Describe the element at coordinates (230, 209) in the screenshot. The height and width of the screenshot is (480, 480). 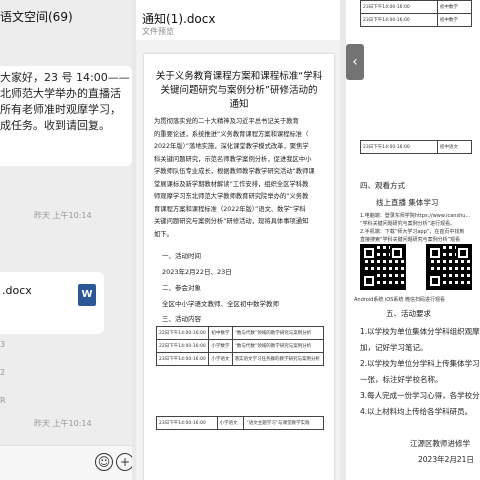
I see `body-line: 育课程方案和课程标准（2022年版）”语文、数学“学科` at that location.